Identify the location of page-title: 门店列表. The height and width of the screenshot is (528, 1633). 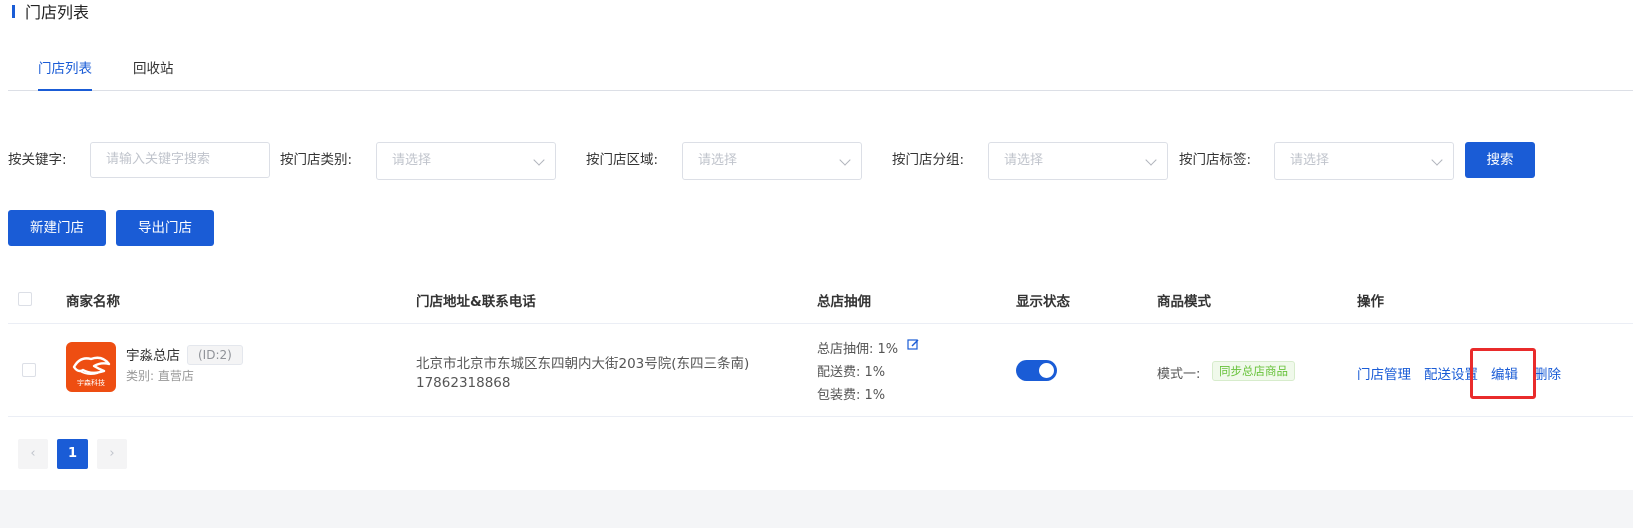
(50, 11).